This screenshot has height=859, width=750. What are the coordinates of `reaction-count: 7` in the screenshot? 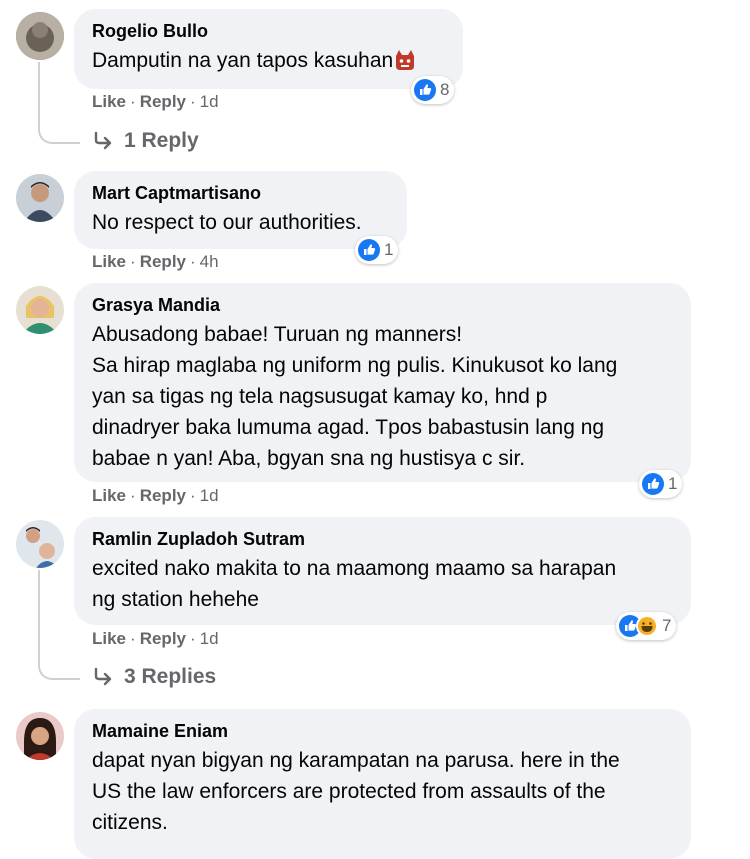 It's located at (667, 625).